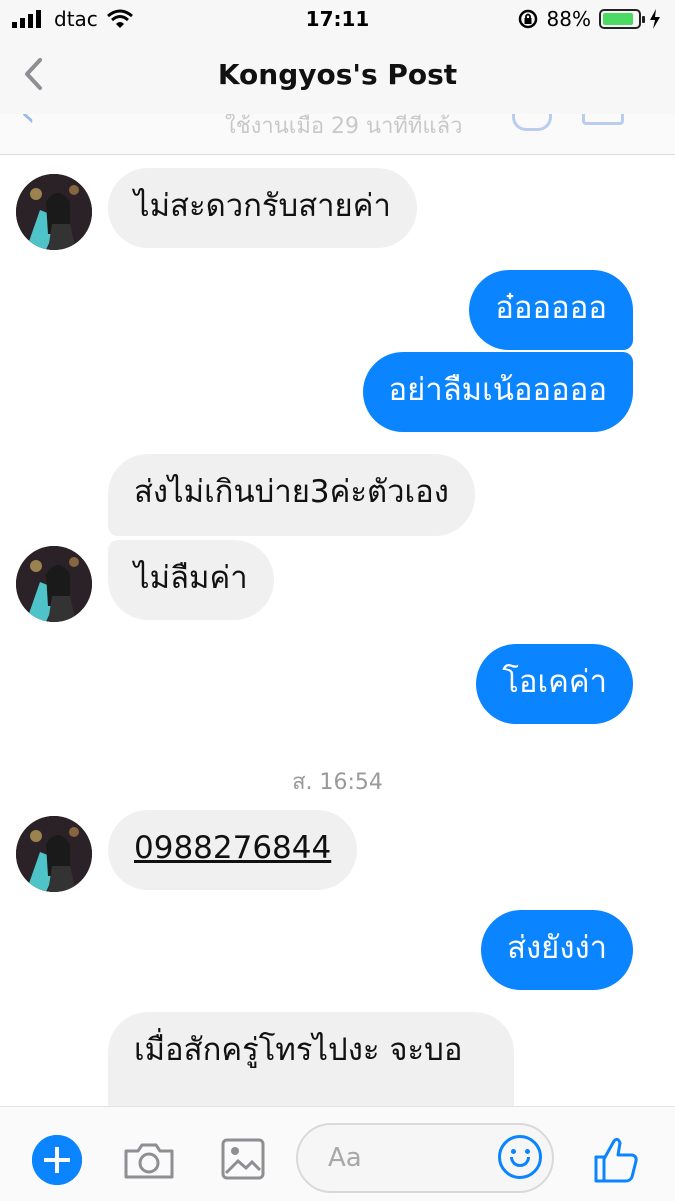 This screenshot has height=1201, width=675. I want to click on message-input-placeholder: Aa, so click(345, 1158).